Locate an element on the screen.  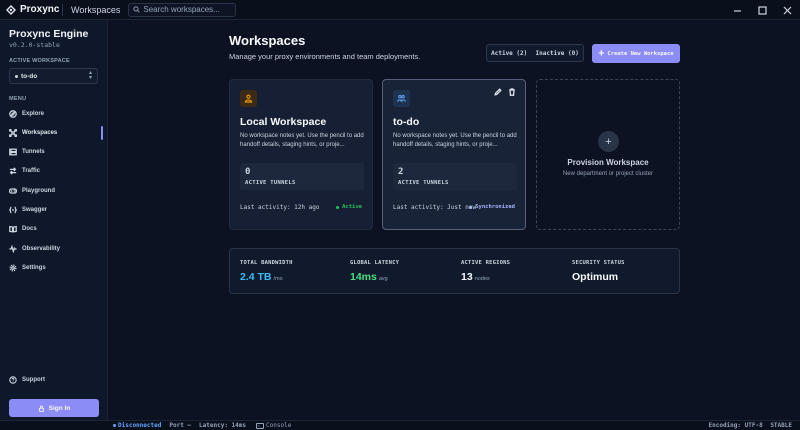
stat-value: Optimum is located at coordinates (595, 277).